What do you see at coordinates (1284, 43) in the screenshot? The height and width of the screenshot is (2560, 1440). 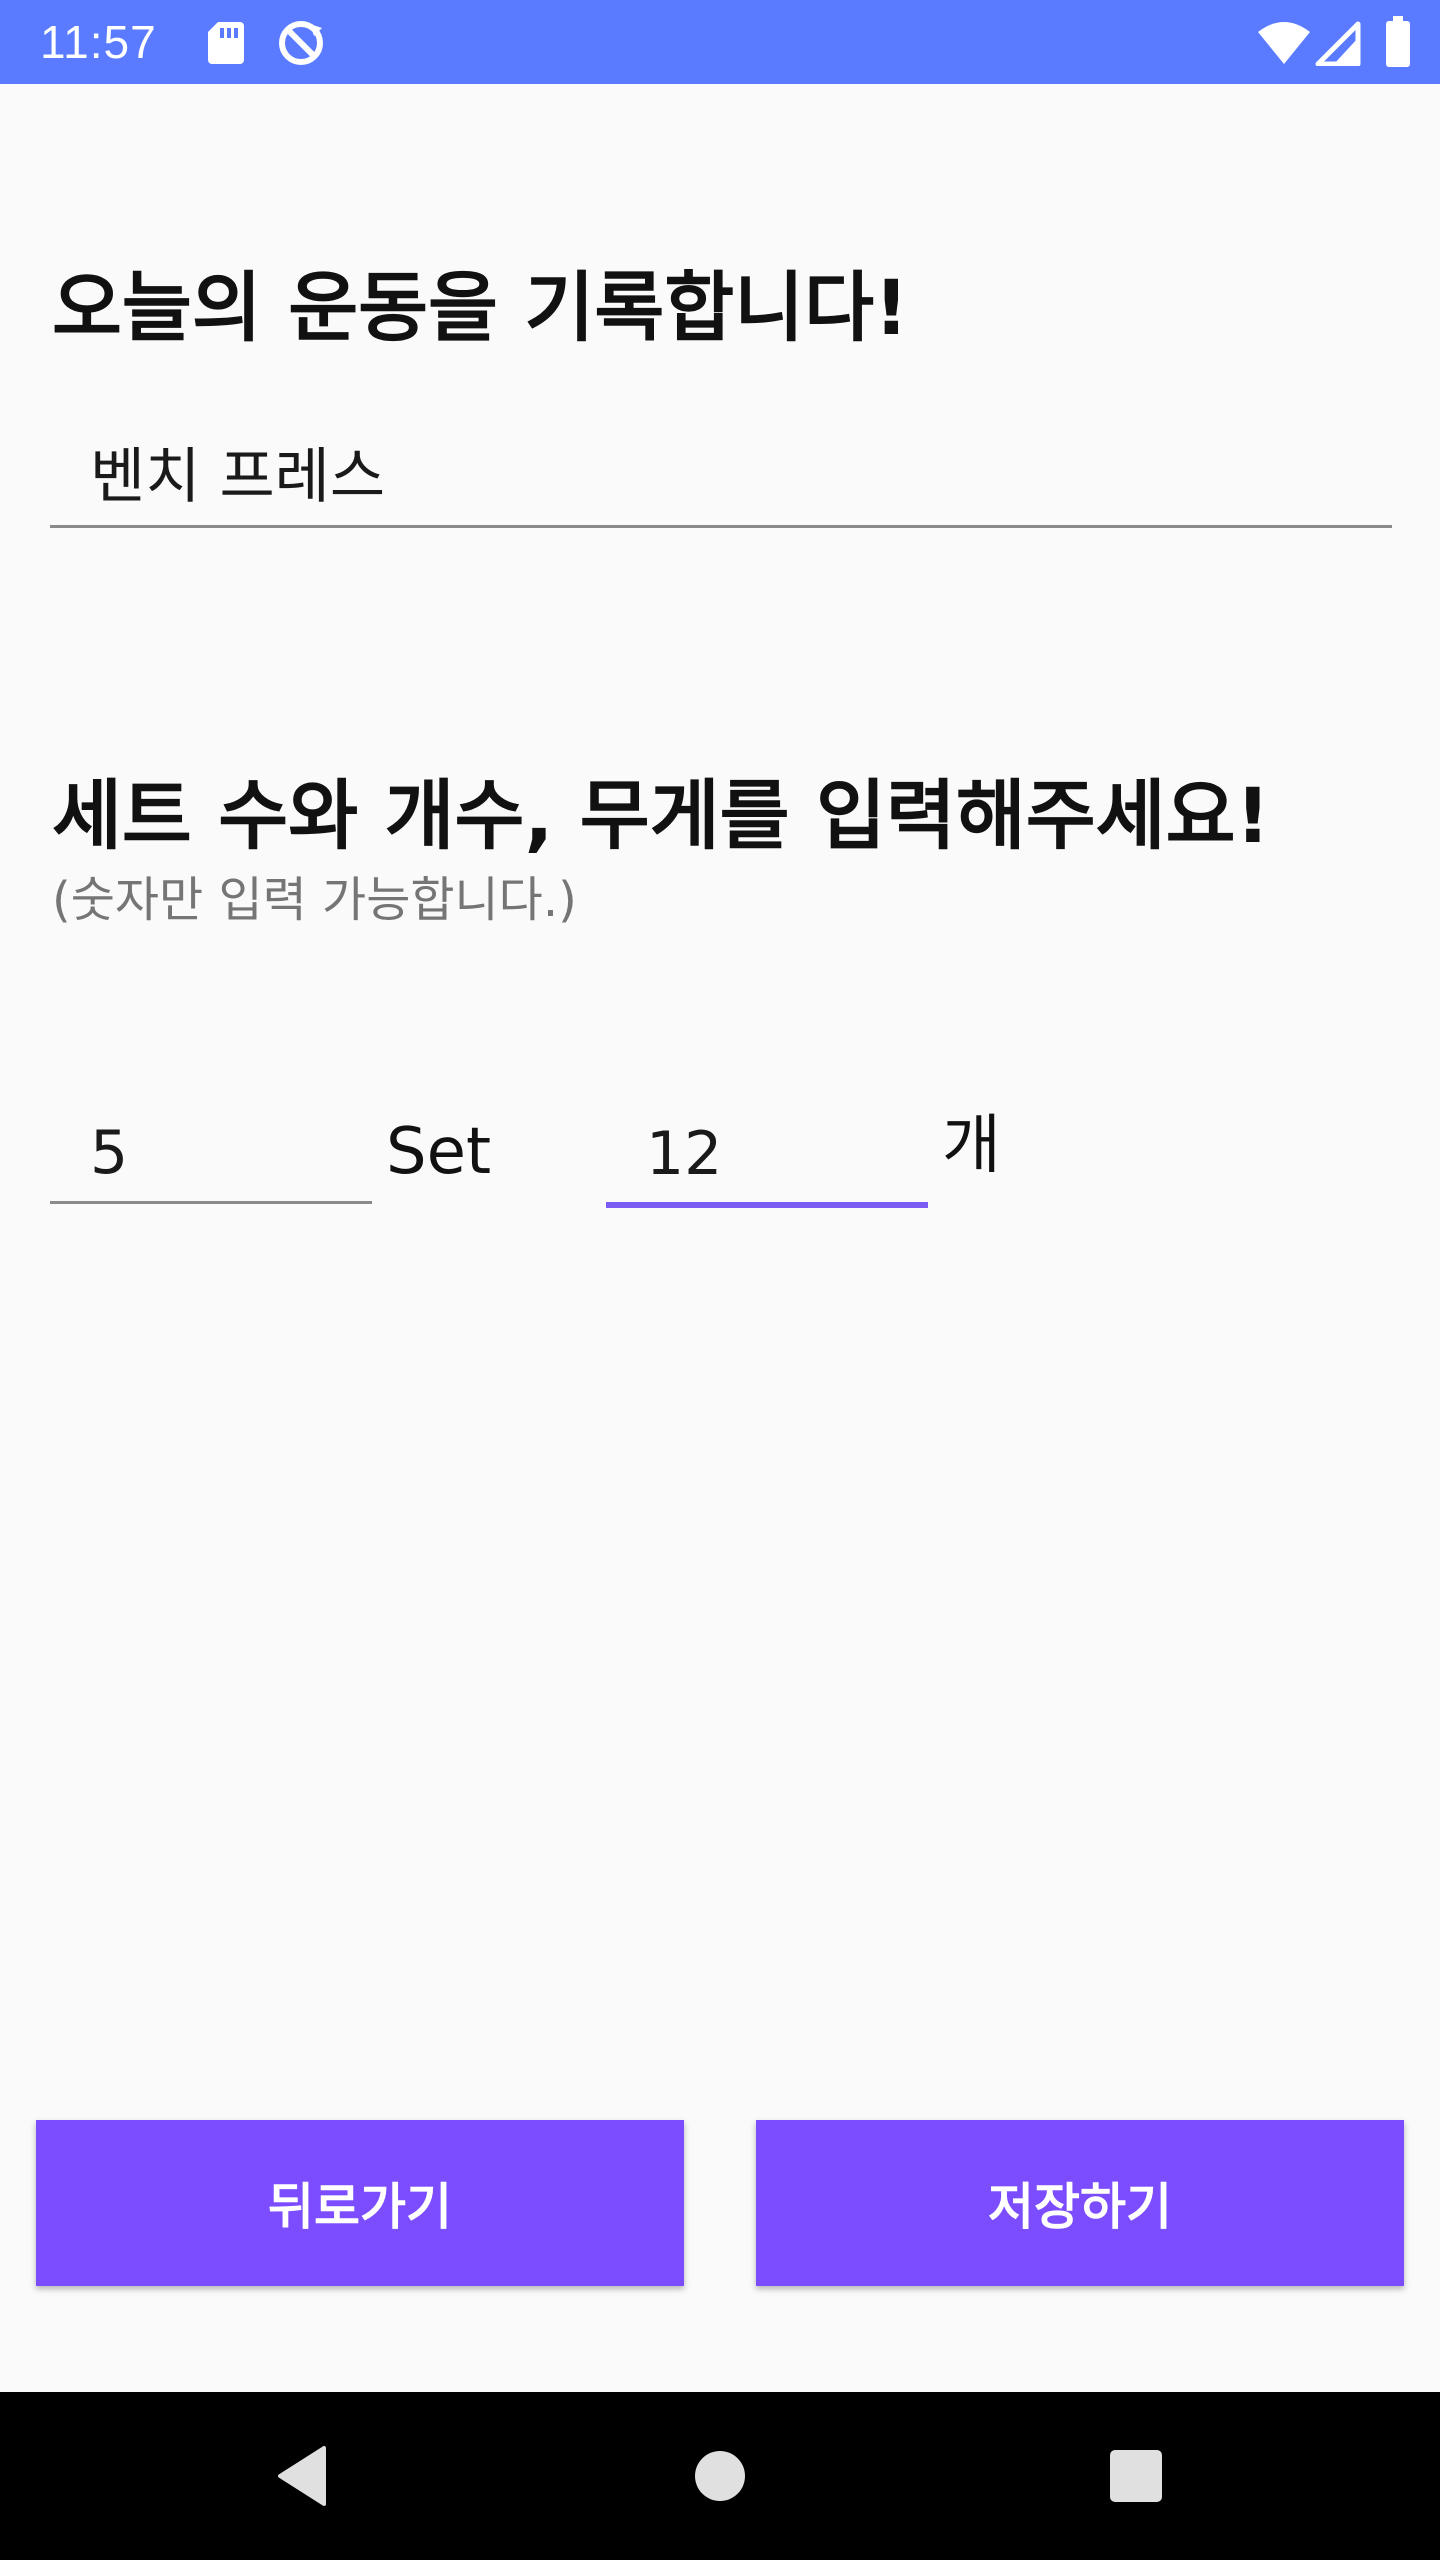 I see `wifi-icon` at bounding box center [1284, 43].